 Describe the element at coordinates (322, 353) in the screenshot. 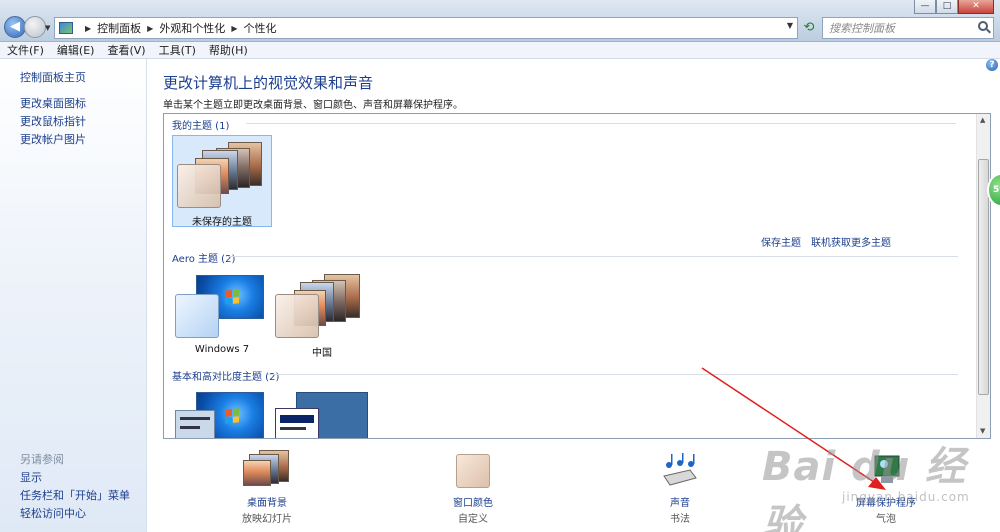

I see `theme-name: 中国` at that location.